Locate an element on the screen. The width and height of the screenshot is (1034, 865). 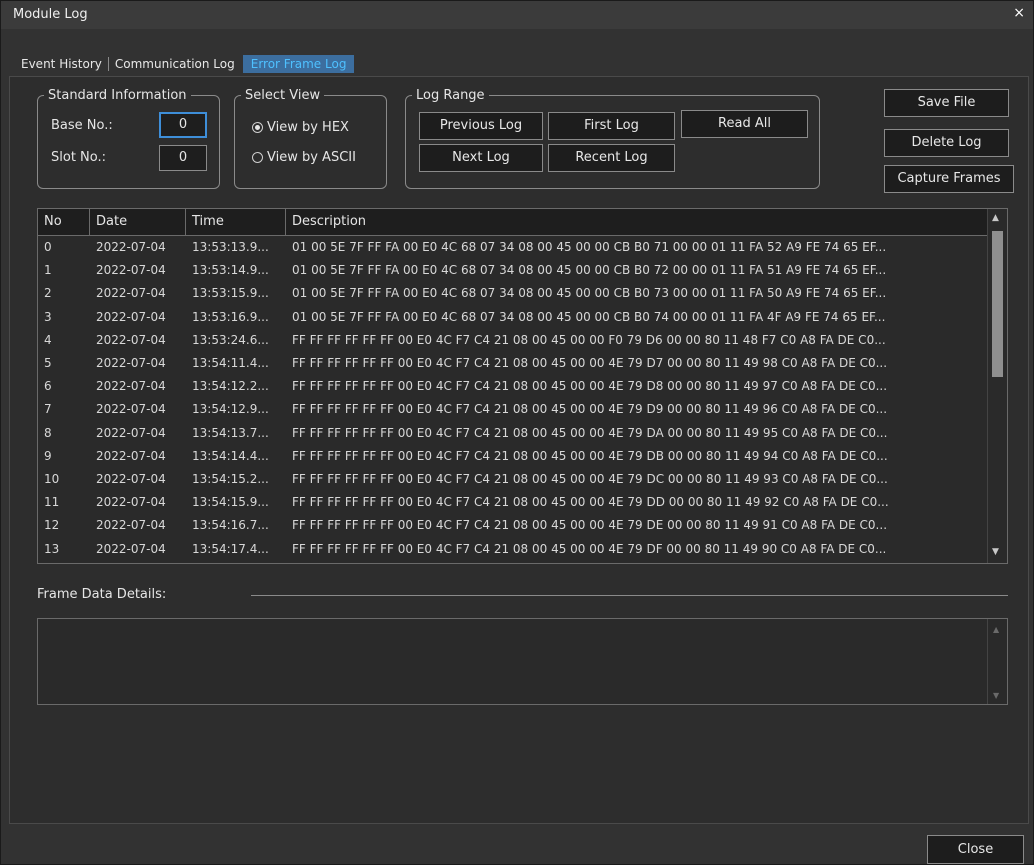
cell-no: 8 is located at coordinates (48, 432).